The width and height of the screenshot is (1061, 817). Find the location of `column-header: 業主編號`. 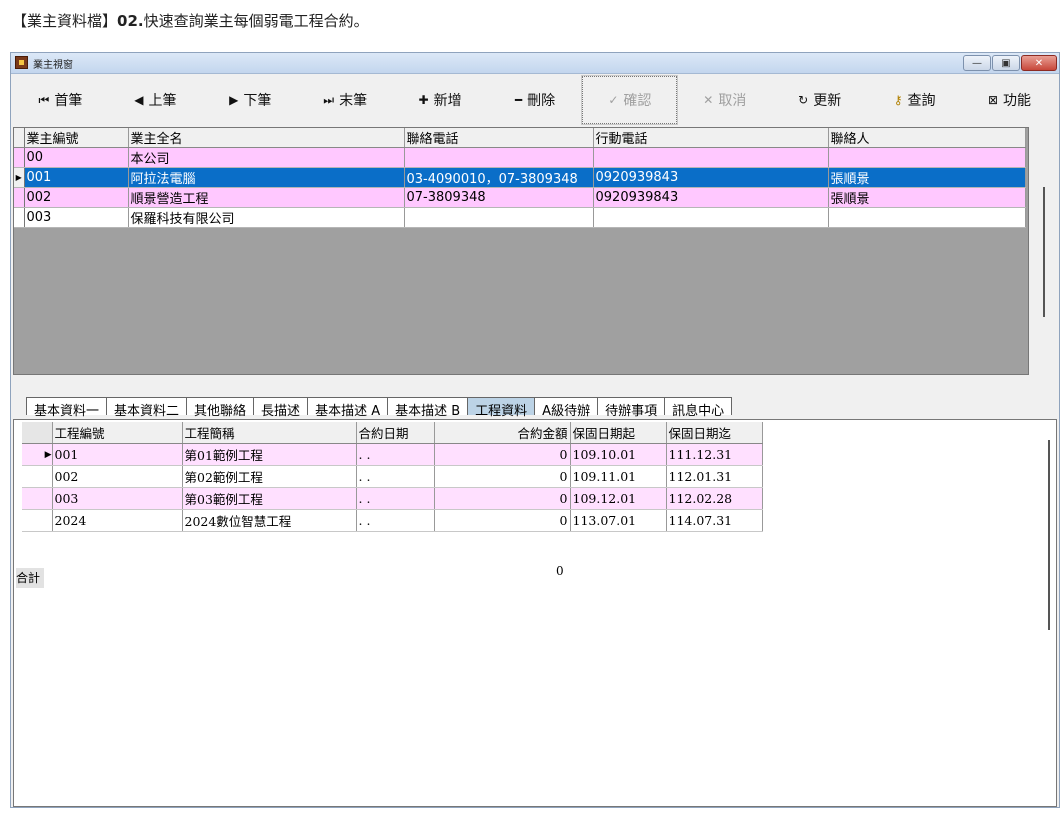

column-header: 業主編號 is located at coordinates (76, 138).